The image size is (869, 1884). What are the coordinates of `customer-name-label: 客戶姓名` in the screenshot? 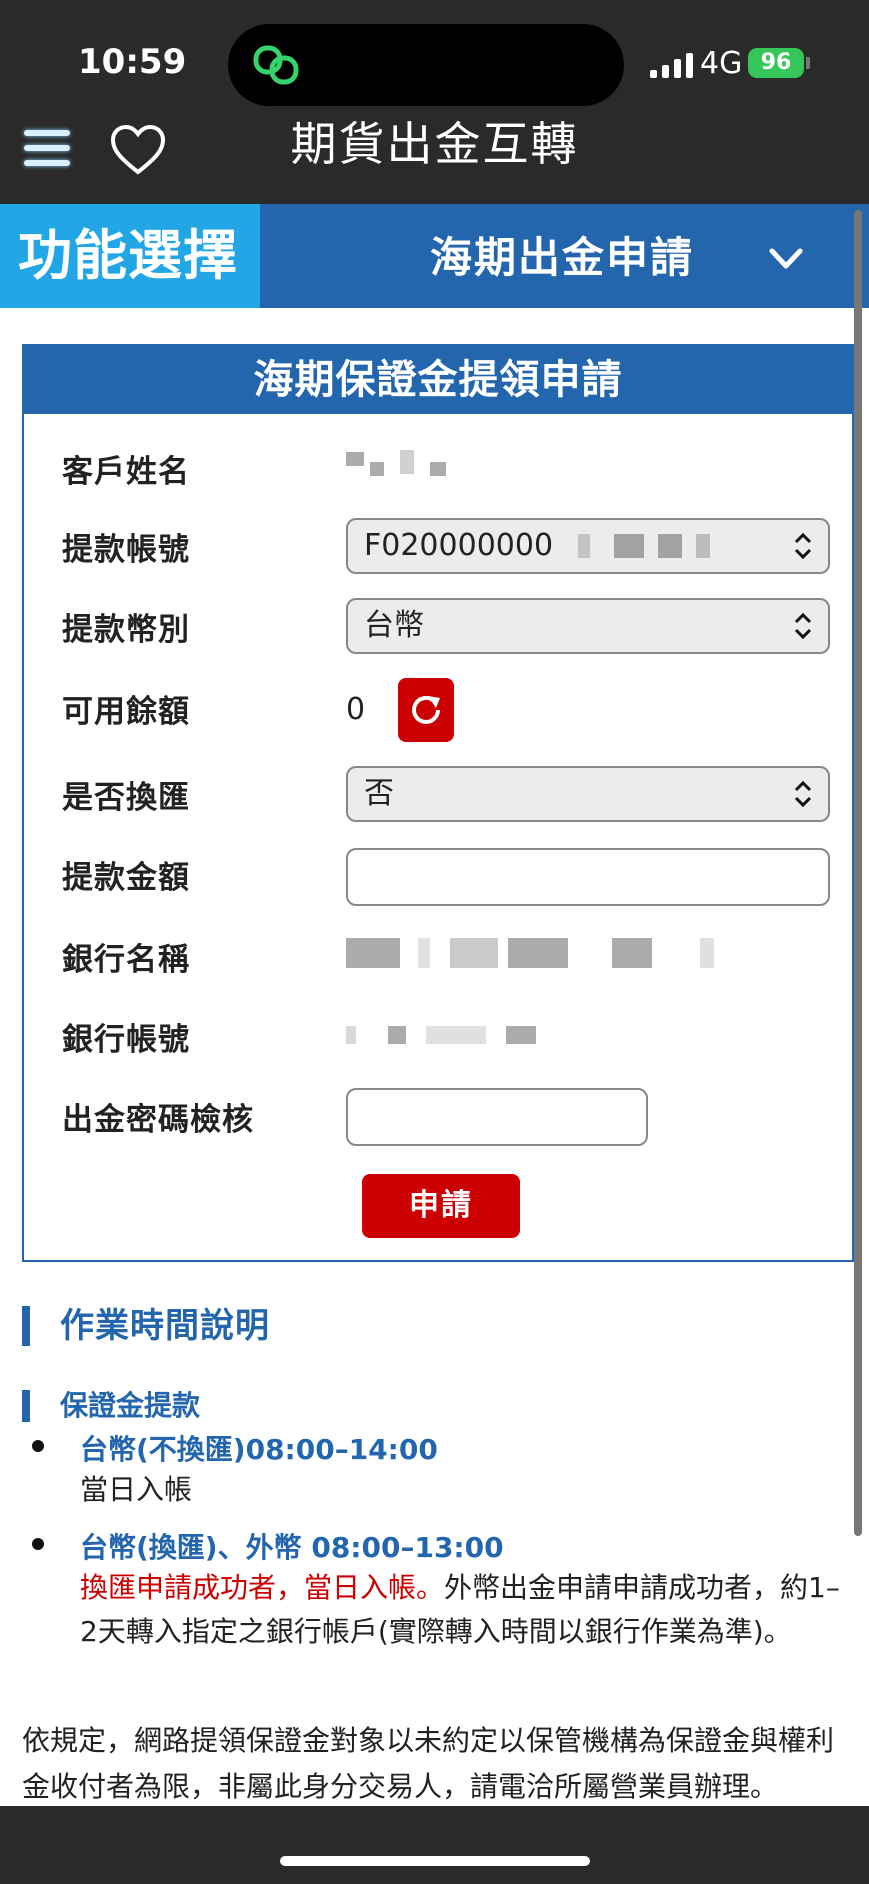 It's located at (126, 472).